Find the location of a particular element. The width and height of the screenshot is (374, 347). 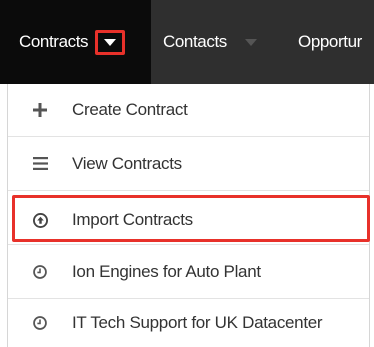

menu-item-recent-ion-engines: Ion Engines for Auto Plant is located at coordinates (188, 271).